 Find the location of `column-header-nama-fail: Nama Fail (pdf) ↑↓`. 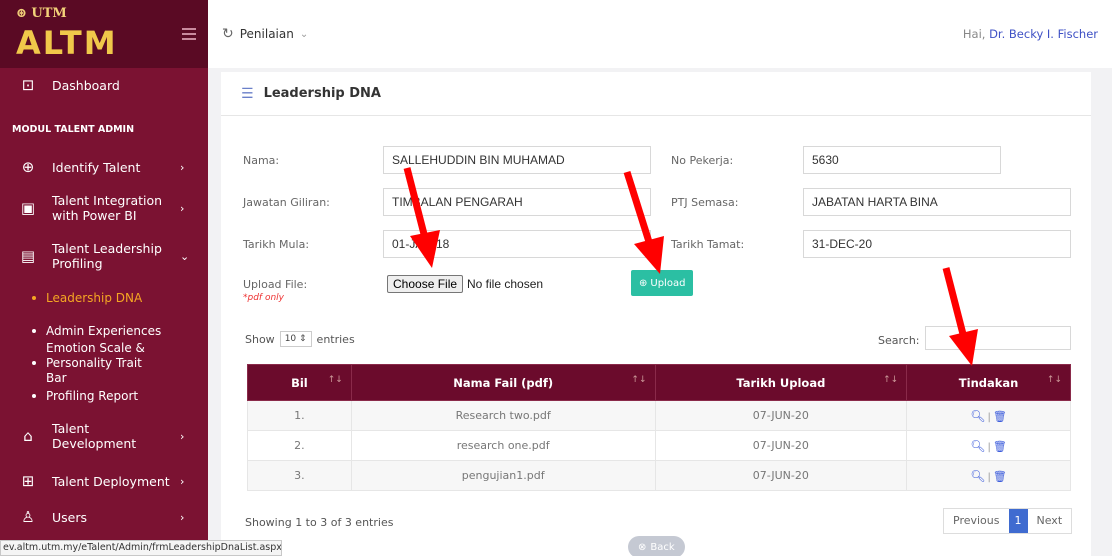

column-header-nama-fail: Nama Fail (pdf) ↑↓ is located at coordinates (503, 382).